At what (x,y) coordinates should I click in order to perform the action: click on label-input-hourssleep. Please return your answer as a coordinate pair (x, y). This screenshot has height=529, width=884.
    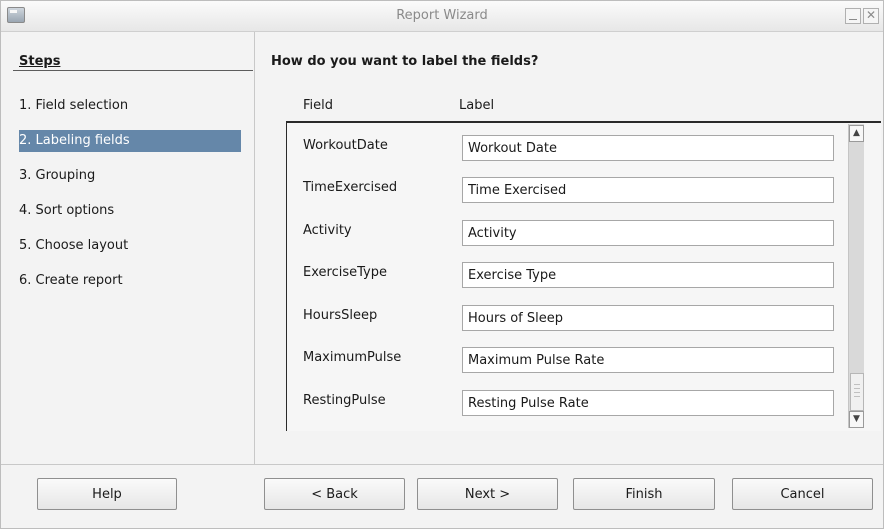
    Looking at the image, I should click on (648, 318).